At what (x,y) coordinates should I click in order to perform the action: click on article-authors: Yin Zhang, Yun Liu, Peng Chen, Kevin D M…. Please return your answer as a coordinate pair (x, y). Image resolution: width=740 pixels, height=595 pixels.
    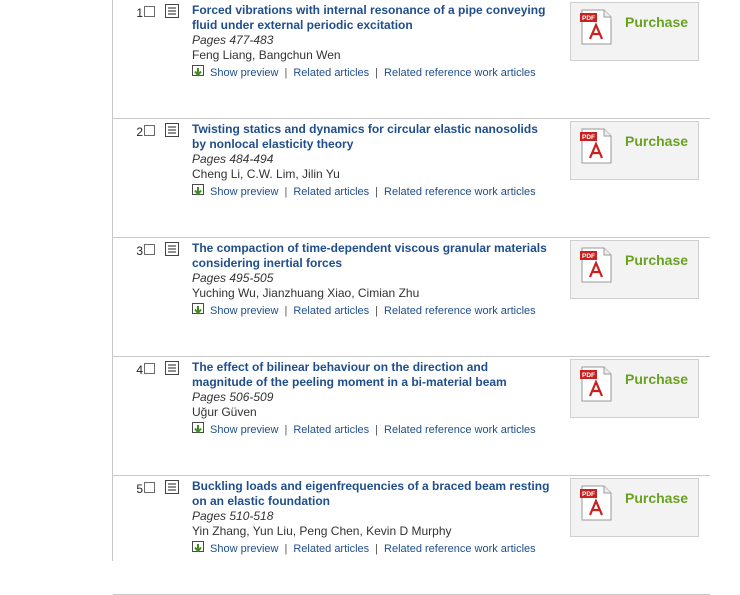
    Looking at the image, I should click on (322, 531).